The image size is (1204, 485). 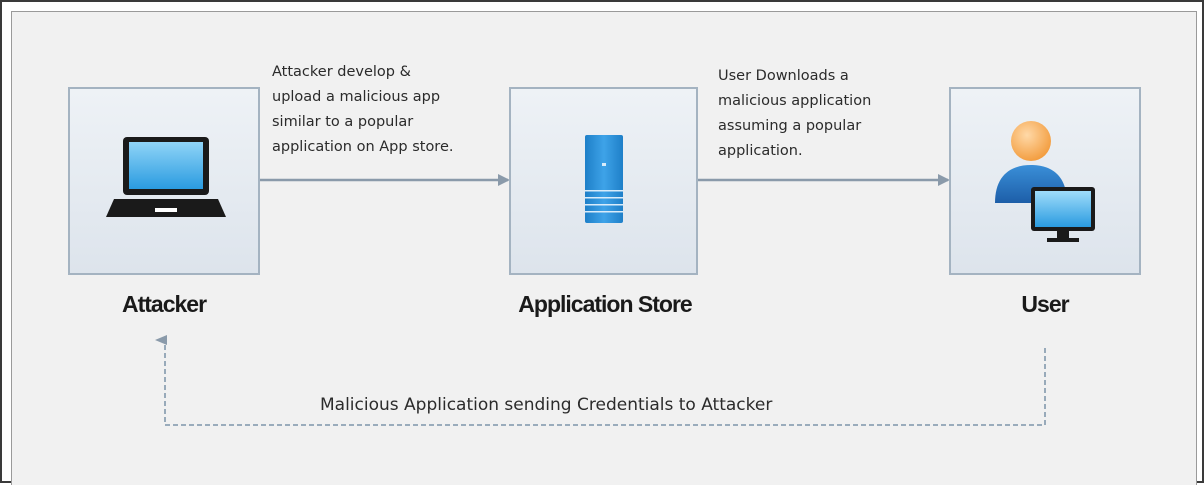 What do you see at coordinates (164, 304) in the screenshot?
I see `attacker-label: Attacker` at bounding box center [164, 304].